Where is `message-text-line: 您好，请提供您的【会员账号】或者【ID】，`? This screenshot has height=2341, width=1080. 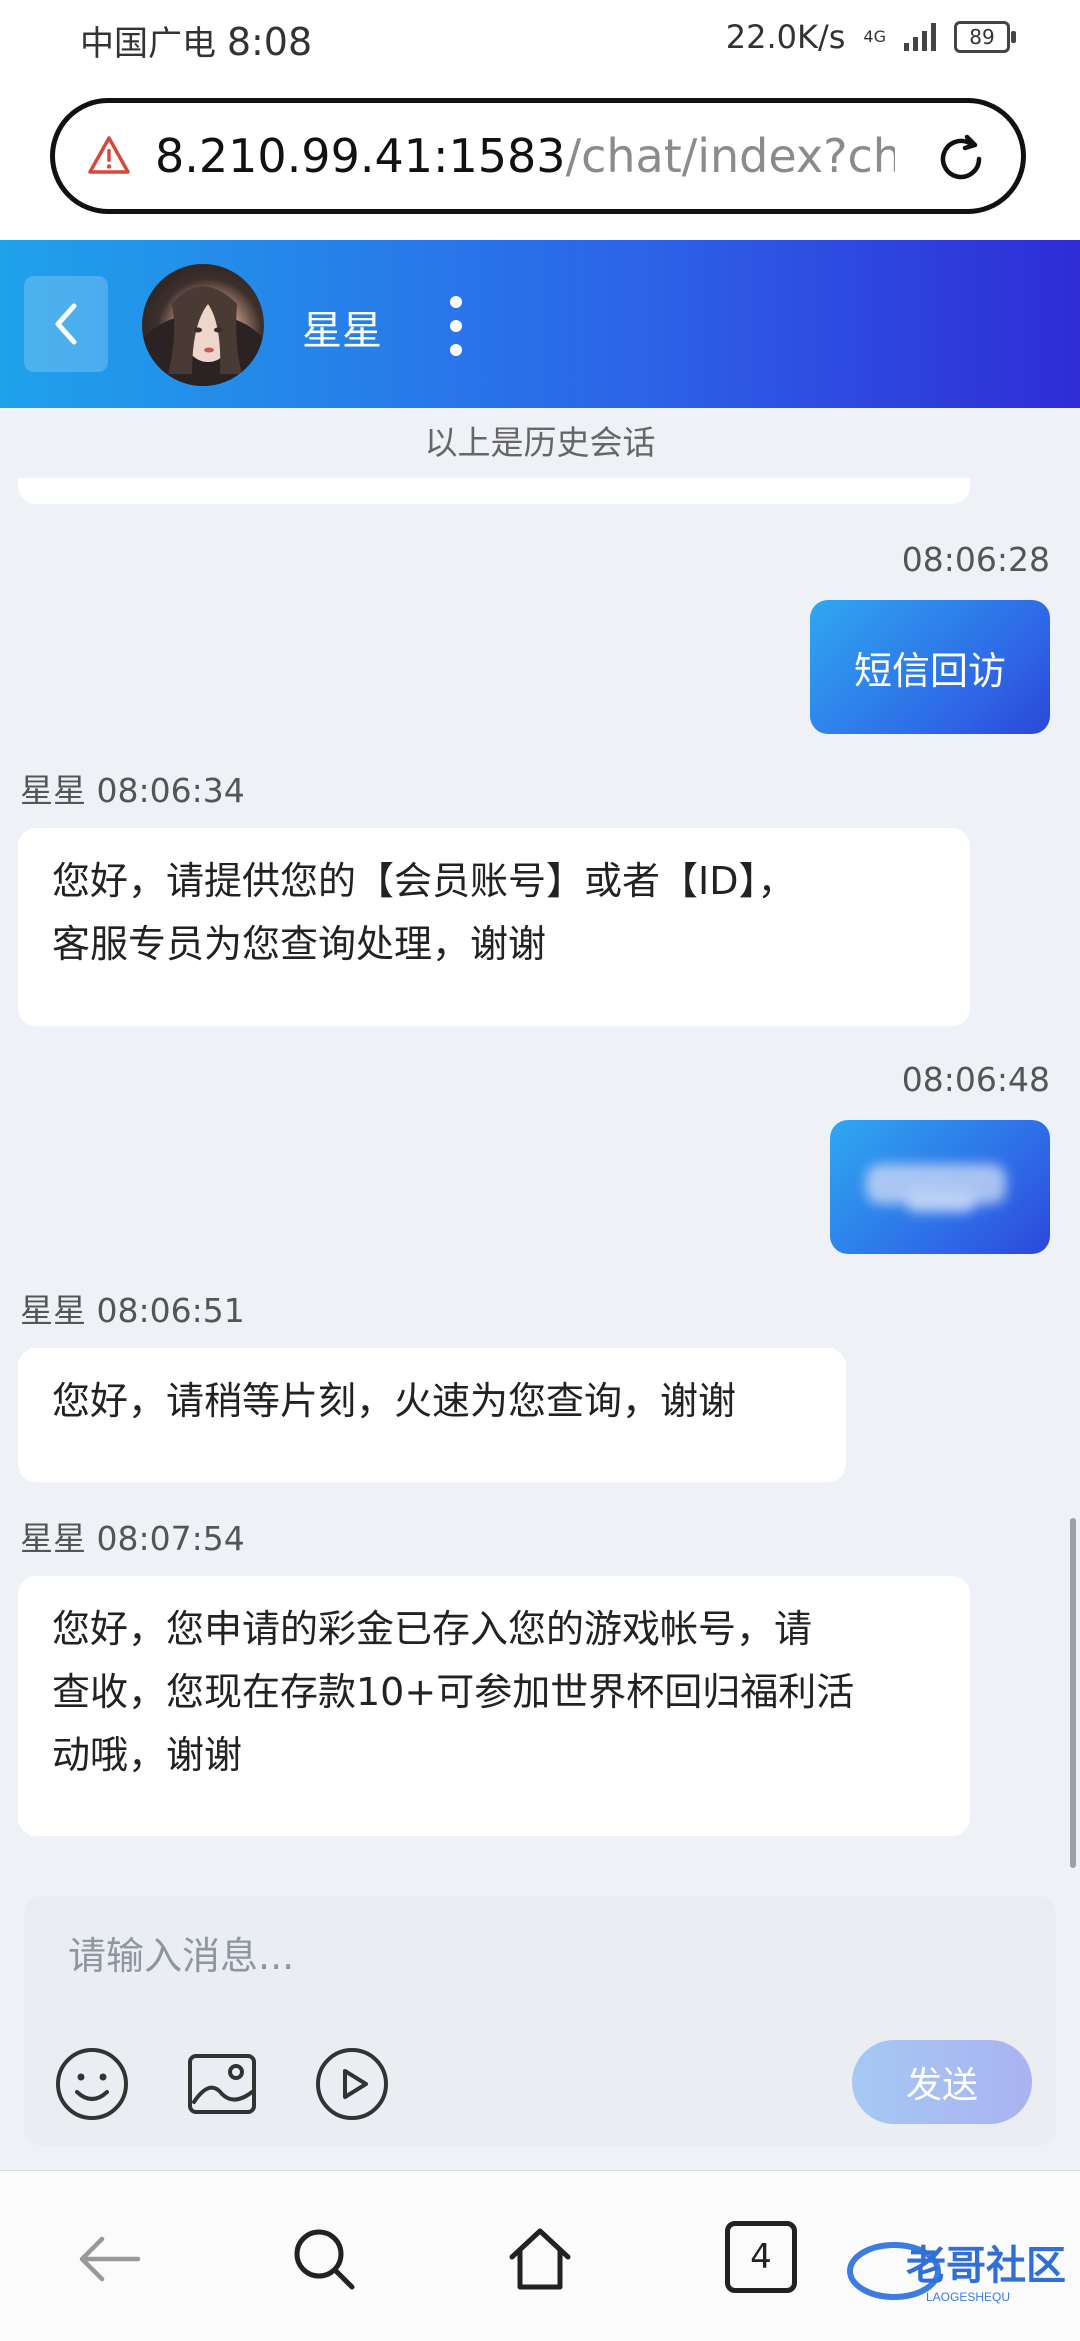 message-text-line: 您好，请提供您的【会员账号】或者【ID】， is located at coordinates (424, 881).